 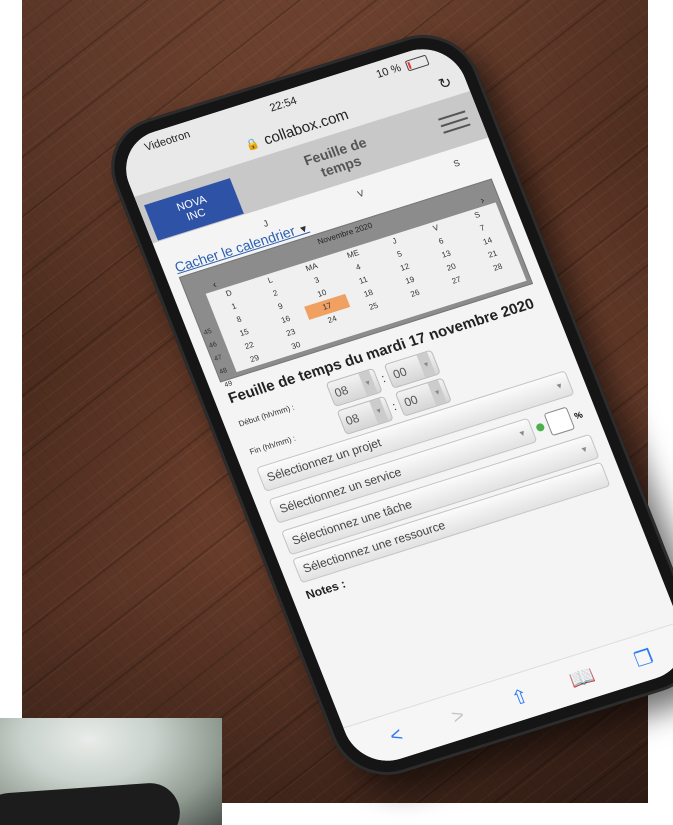 What do you see at coordinates (644, 658) in the screenshot?
I see `tabs-icon: ❐` at bounding box center [644, 658].